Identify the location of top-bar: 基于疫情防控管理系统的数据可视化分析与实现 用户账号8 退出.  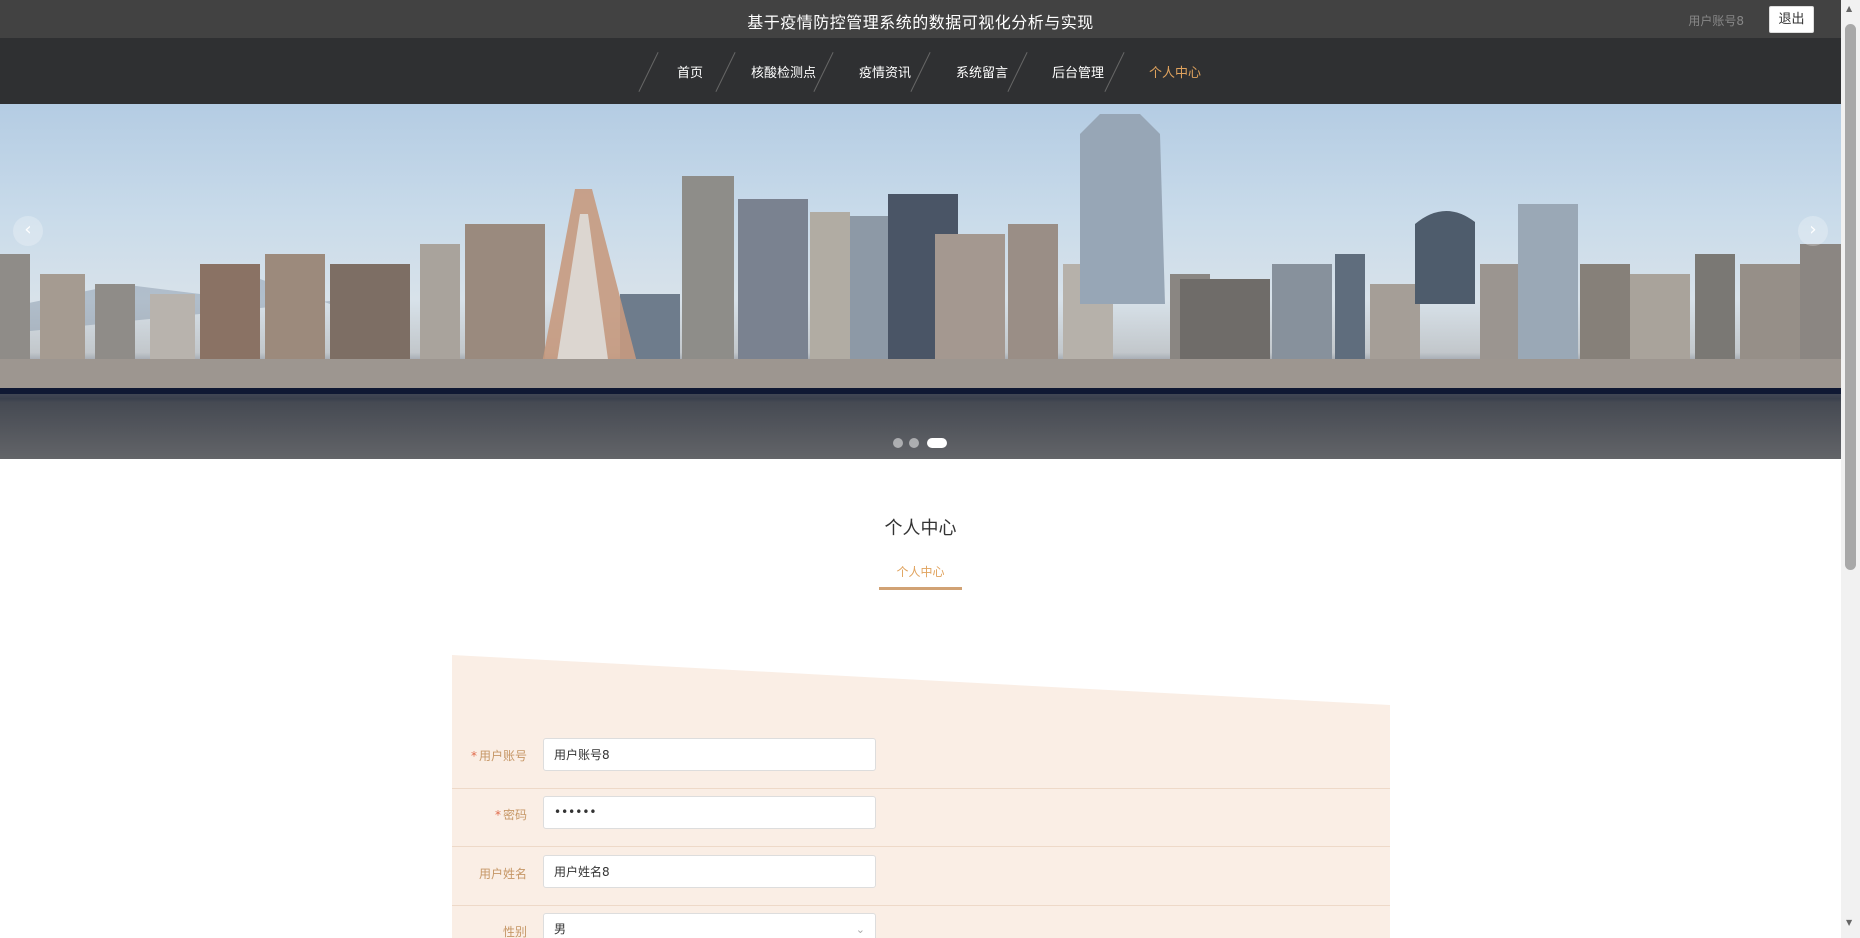
(920, 19).